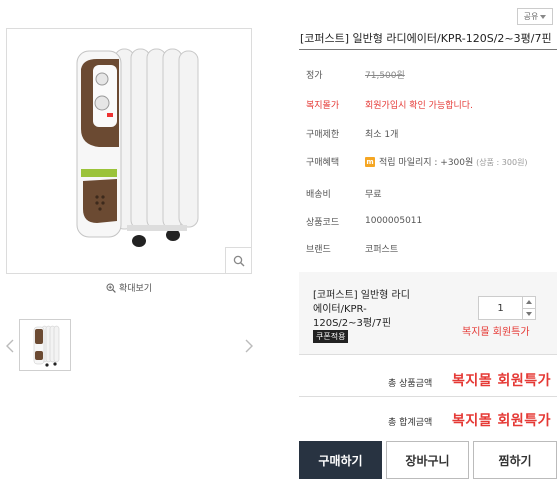 This screenshot has width=560, height=487. What do you see at coordinates (410, 384) in the screenshot?
I see `total-product-amount-label: 총 상품금액` at bounding box center [410, 384].